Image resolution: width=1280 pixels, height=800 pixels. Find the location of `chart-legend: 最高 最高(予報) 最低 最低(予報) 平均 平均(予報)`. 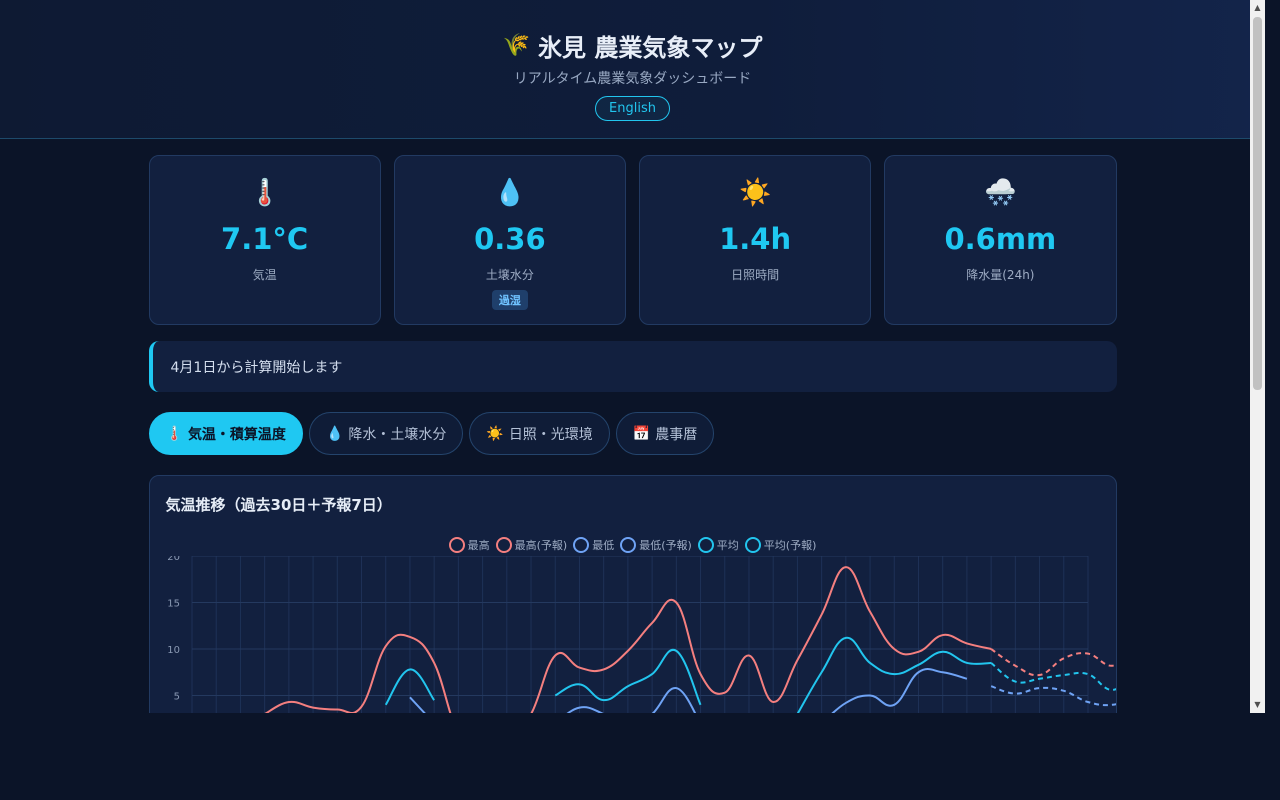

chart-legend: 最高 最高(予報) 最低 最低(予報) 平均 平均(予報) is located at coordinates (633, 545).